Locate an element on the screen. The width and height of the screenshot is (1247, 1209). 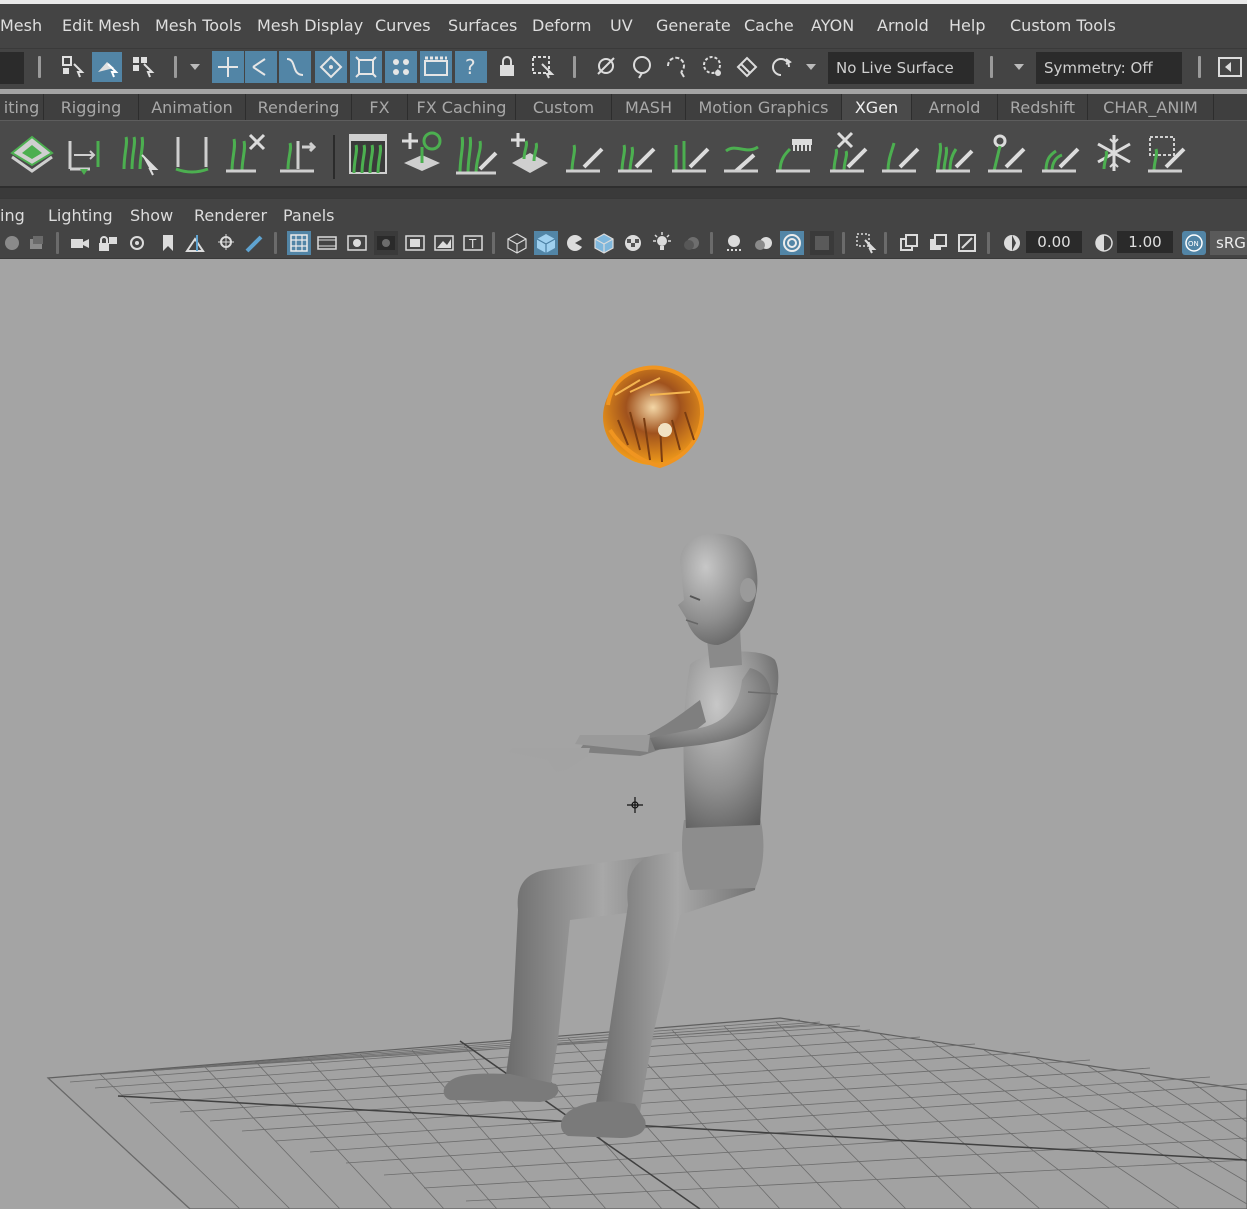
xgen-brush-3-icon is located at coordinates (690, 153).